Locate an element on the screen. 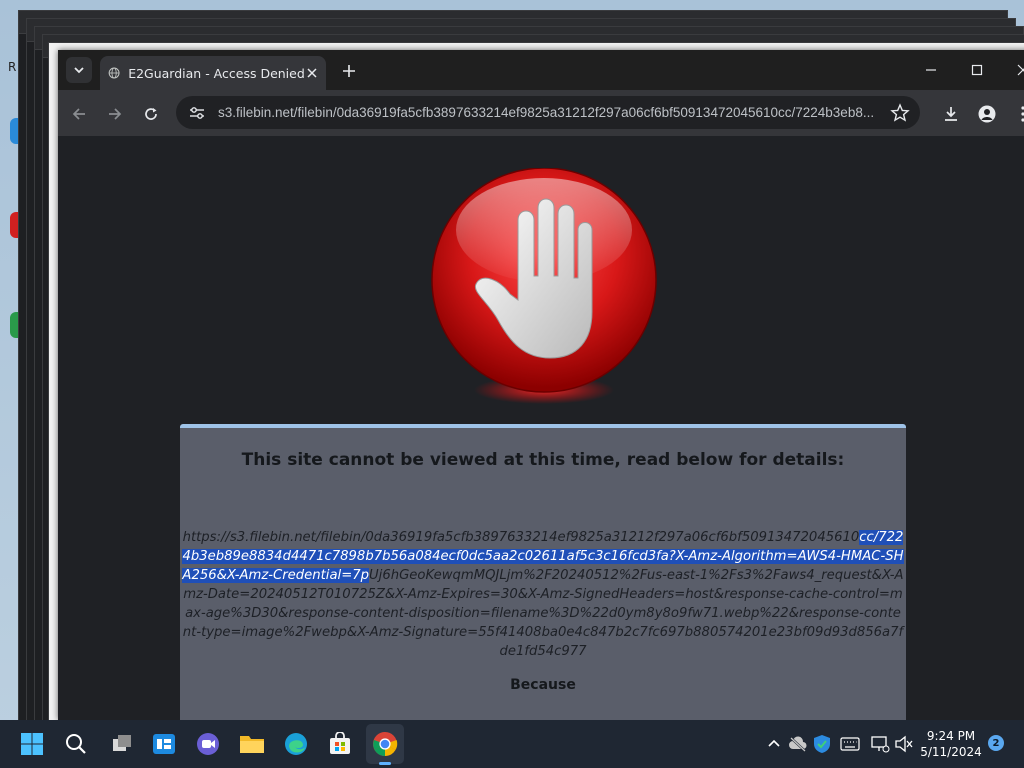 The width and height of the screenshot is (1024, 768). shield-icon is located at coordinates (822, 744).